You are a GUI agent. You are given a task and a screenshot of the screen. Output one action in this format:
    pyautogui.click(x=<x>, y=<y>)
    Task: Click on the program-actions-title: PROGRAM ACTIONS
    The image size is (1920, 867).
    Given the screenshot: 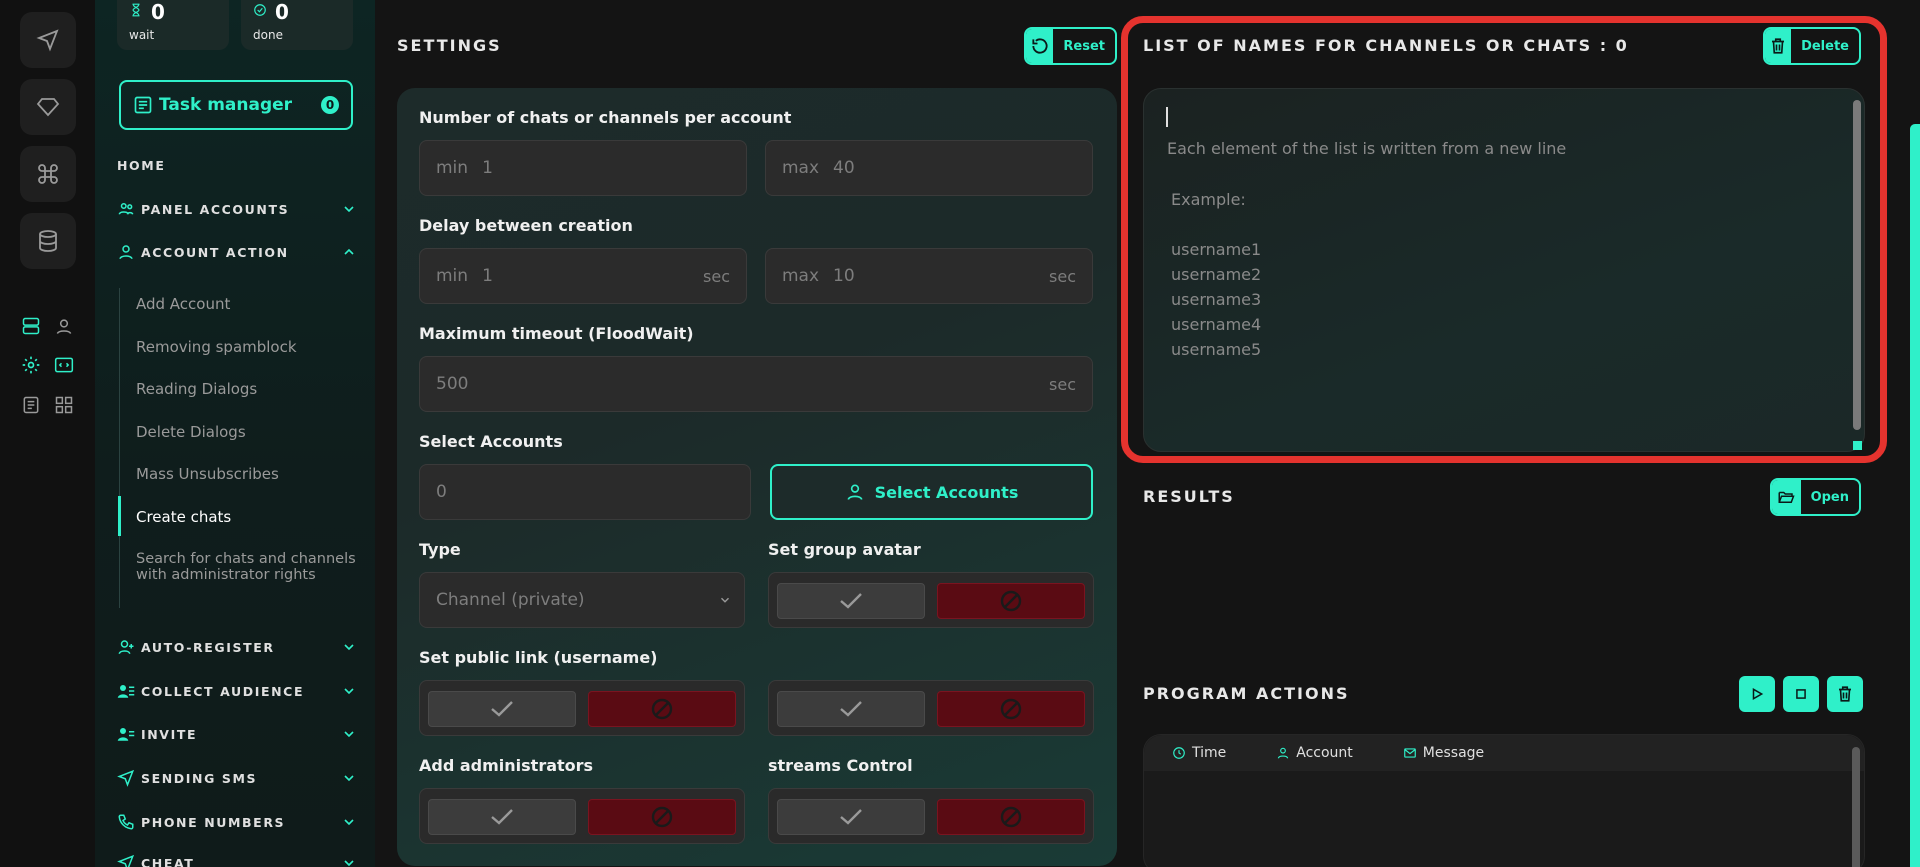 What is the action you would take?
    pyautogui.click(x=1246, y=693)
    